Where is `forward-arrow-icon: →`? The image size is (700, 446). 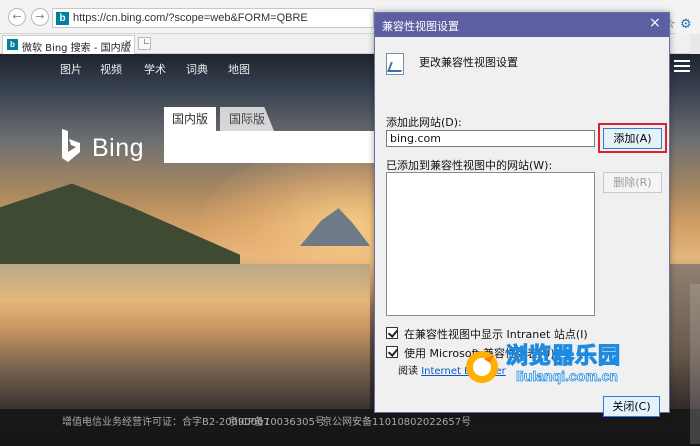
forward-arrow-icon: → is located at coordinates (40, 17).